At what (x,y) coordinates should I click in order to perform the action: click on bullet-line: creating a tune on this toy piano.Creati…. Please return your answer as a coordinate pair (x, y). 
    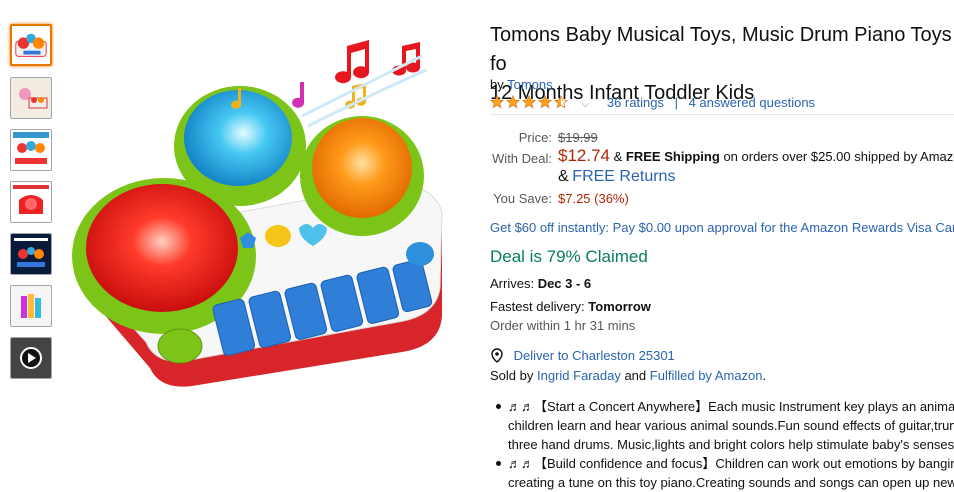
    Looking at the image, I should click on (731, 482).